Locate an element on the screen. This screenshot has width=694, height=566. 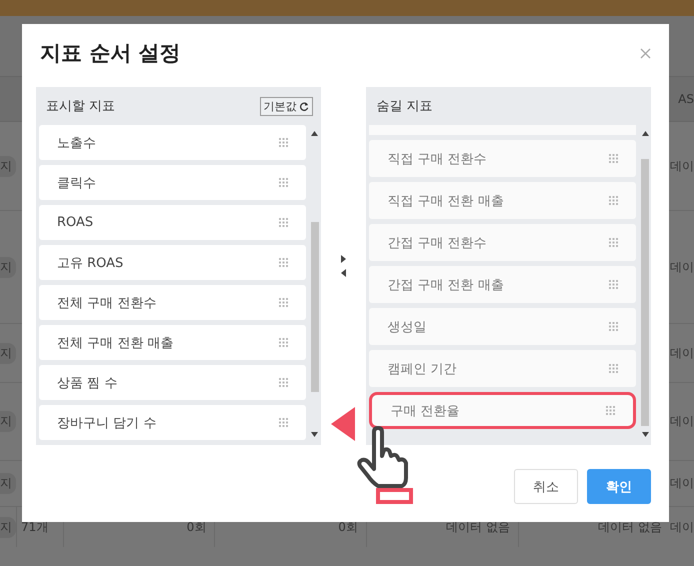
metric-item: 고유 ROAS is located at coordinates (172, 262).